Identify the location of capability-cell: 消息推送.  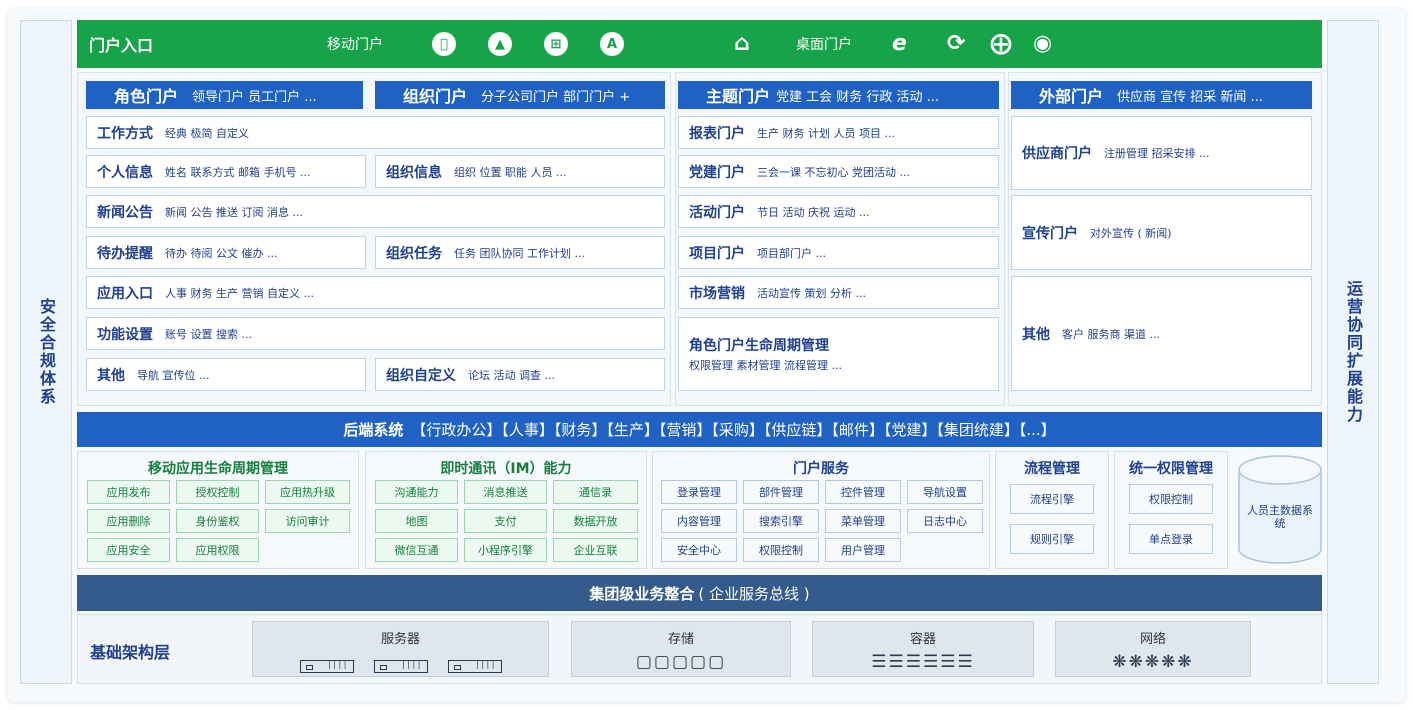
(505, 492).